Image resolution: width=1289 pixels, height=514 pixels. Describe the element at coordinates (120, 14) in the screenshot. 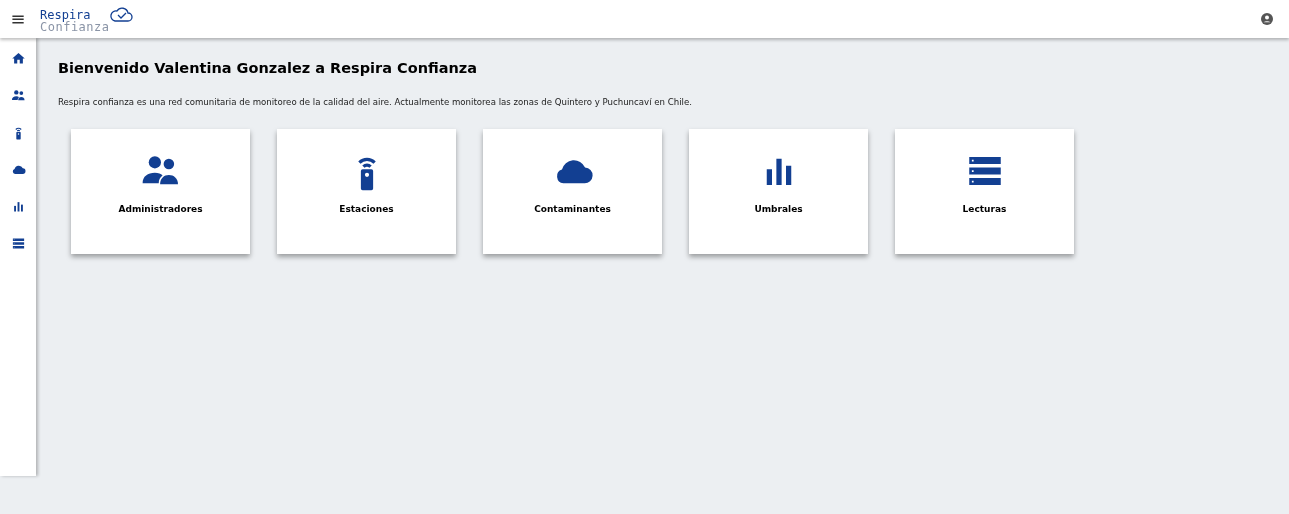

I see `cloud-check-icon` at that location.